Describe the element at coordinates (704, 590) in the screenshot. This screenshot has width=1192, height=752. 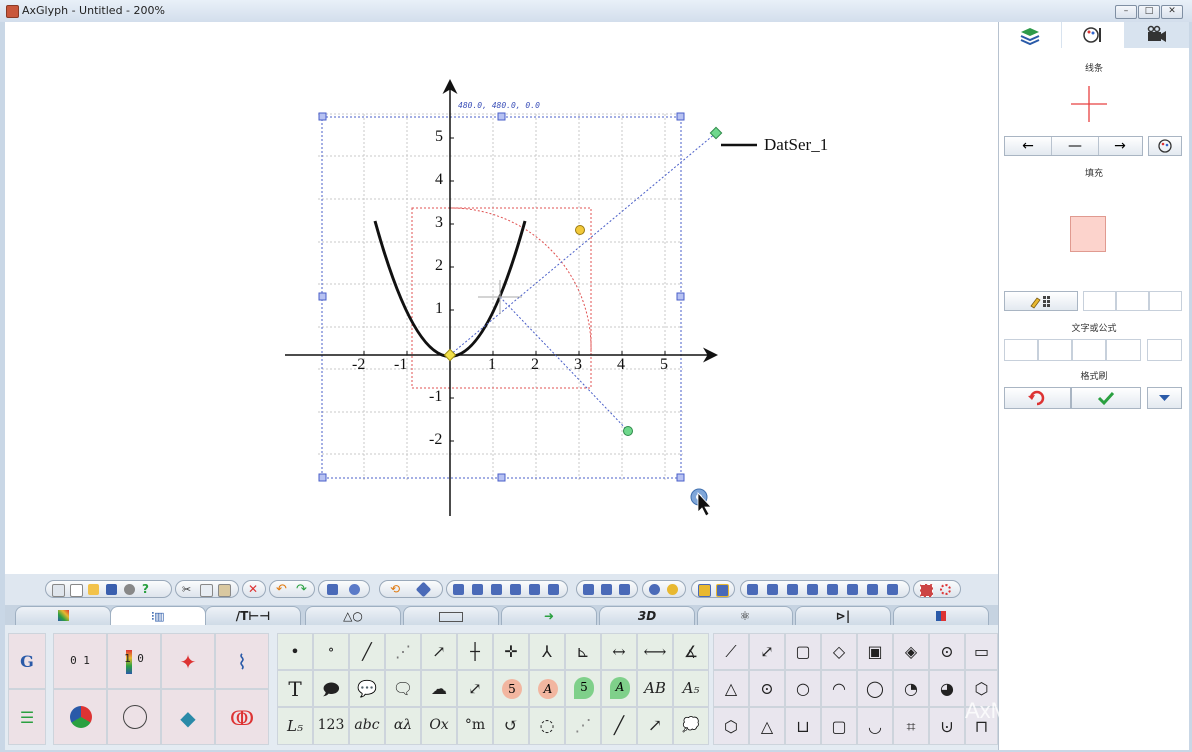
I see `group-icon` at that location.